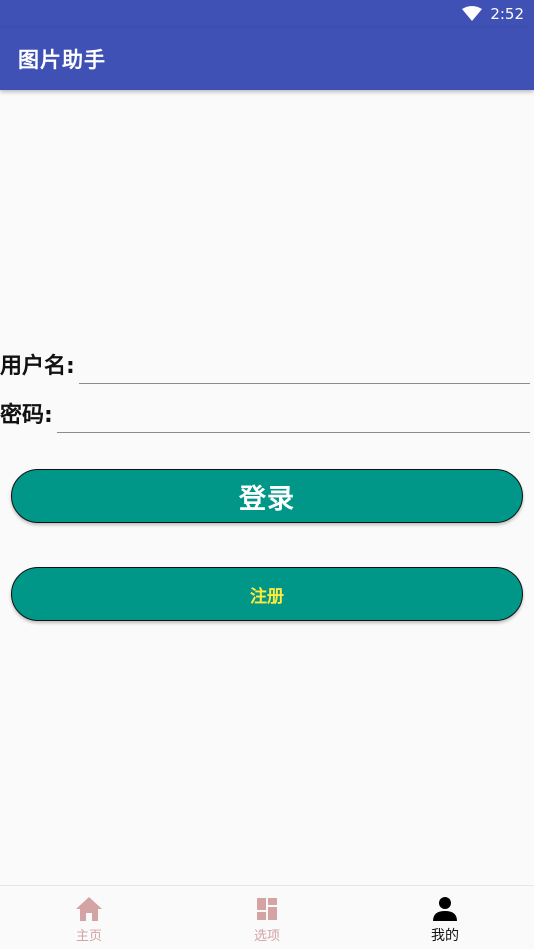 The width and height of the screenshot is (534, 949). What do you see at coordinates (89, 909) in the screenshot?
I see `home-icon` at bounding box center [89, 909].